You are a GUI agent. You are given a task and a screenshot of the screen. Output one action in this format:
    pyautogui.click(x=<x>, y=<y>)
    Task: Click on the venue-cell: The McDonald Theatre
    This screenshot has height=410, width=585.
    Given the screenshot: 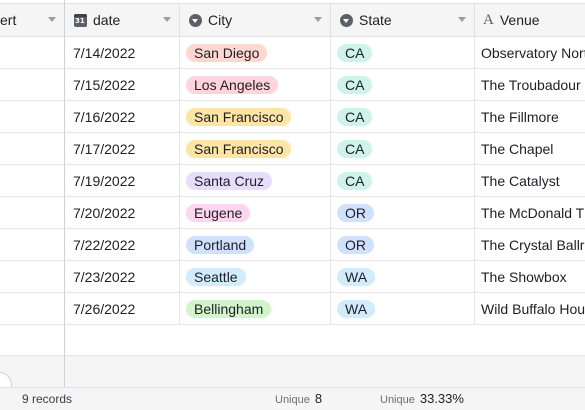 What is the action you would take?
    pyautogui.click(x=530, y=212)
    